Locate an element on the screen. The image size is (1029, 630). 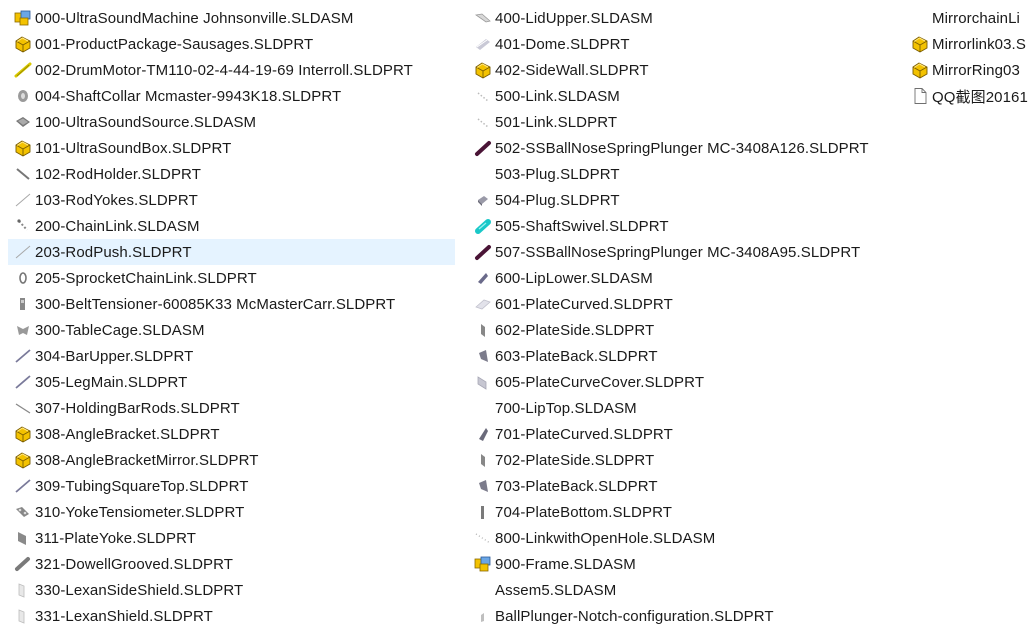
file-name: 205-SprocketChainLink.SLDPRT is located at coordinates (146, 278).